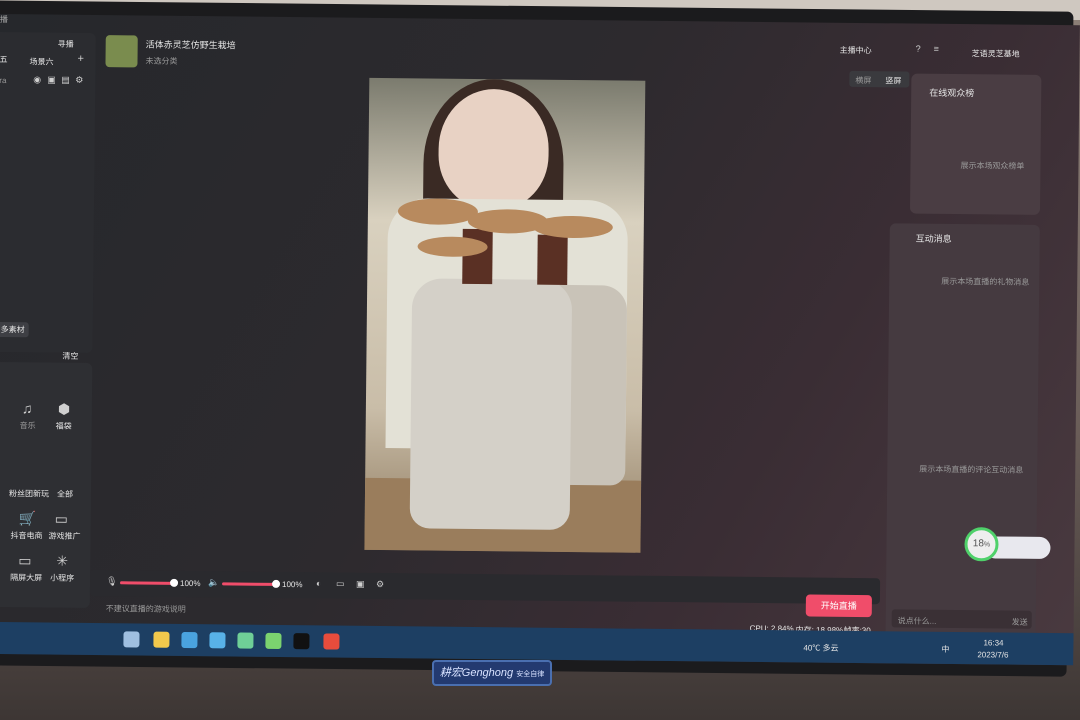 This screenshot has width=1080, height=720. I want to click on clock-time: 16:34, so click(993, 642).